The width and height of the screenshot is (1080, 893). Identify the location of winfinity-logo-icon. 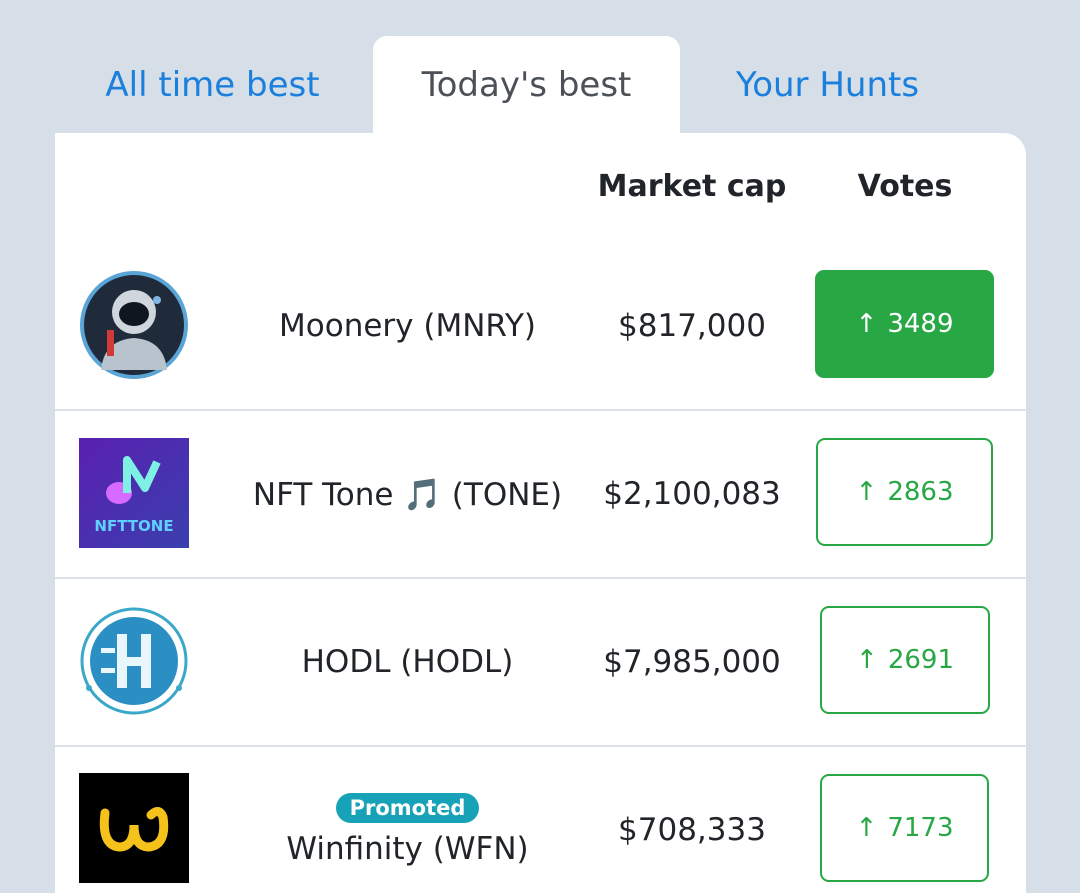
(134, 828).